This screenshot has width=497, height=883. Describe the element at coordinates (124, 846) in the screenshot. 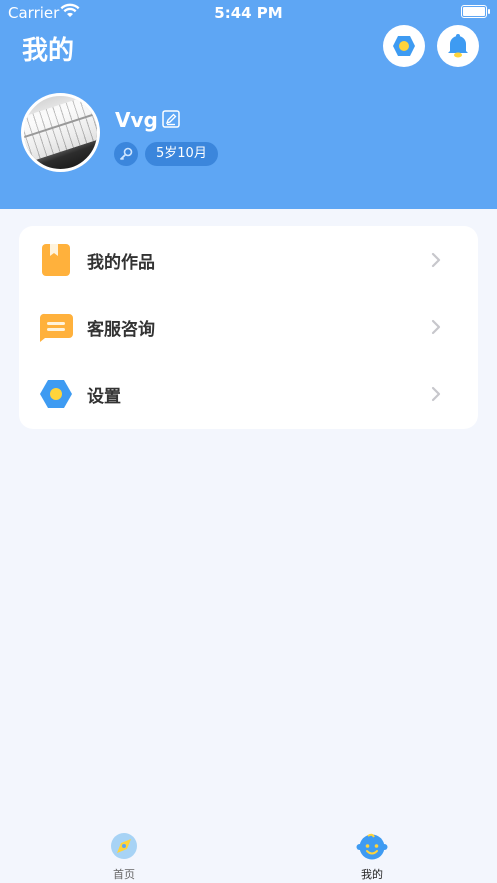

I see `compass-icon` at that location.